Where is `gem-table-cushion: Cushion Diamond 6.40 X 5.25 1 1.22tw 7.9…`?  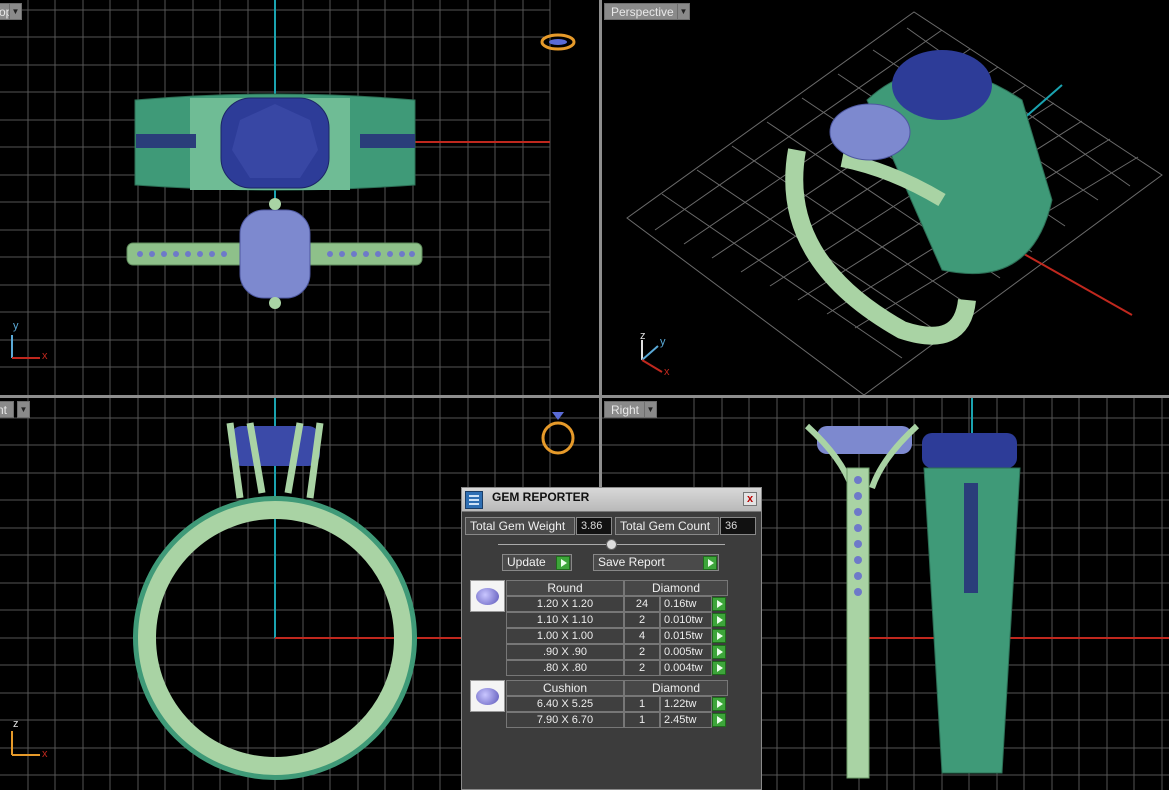 gem-table-cushion: Cushion Diamond 6.40 X 5.25 1 1.22tw 7.9… is located at coordinates (617, 704).